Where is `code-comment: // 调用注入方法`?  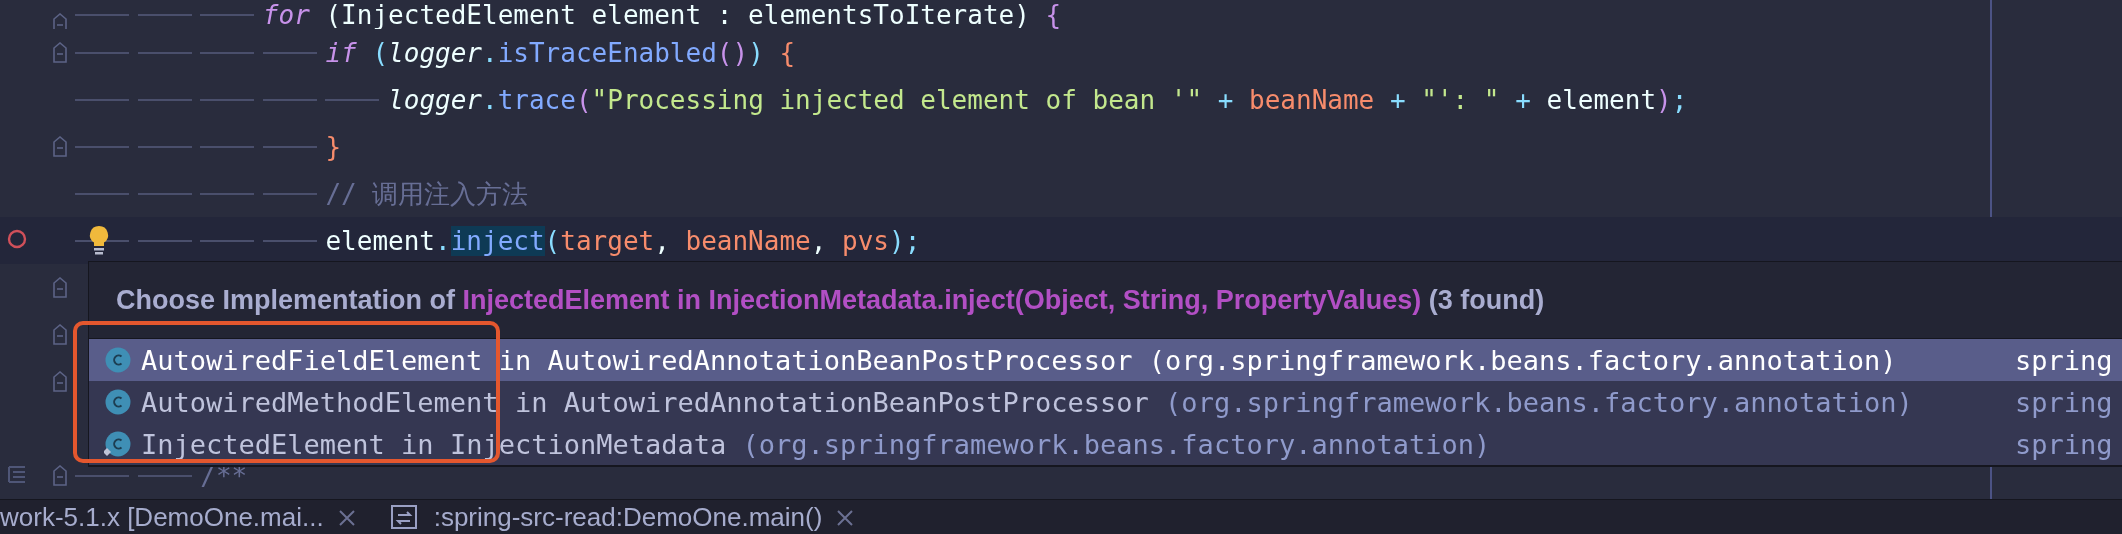 code-comment: // 调用注入方法 is located at coordinates (302, 193).